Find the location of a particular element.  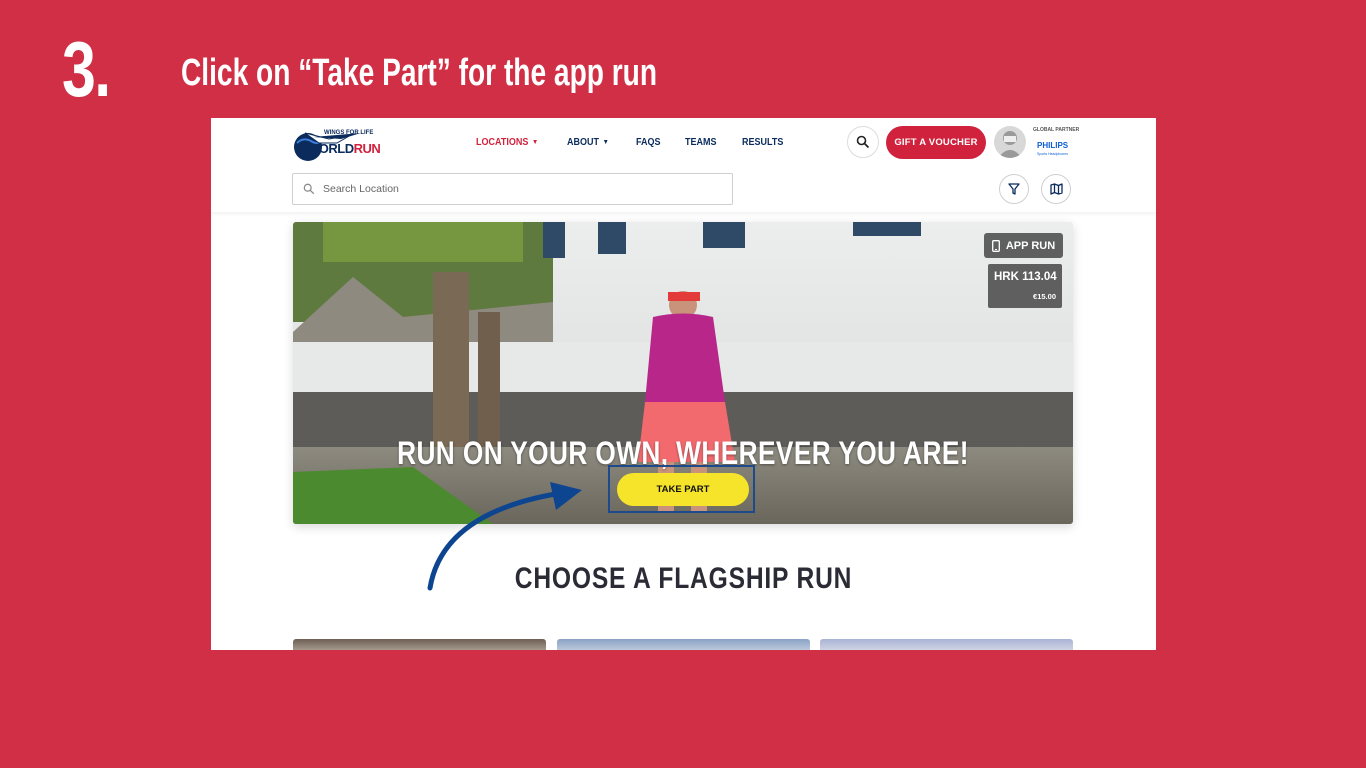

nav-locations: LOCATIONS ▼ is located at coordinates (507, 142).